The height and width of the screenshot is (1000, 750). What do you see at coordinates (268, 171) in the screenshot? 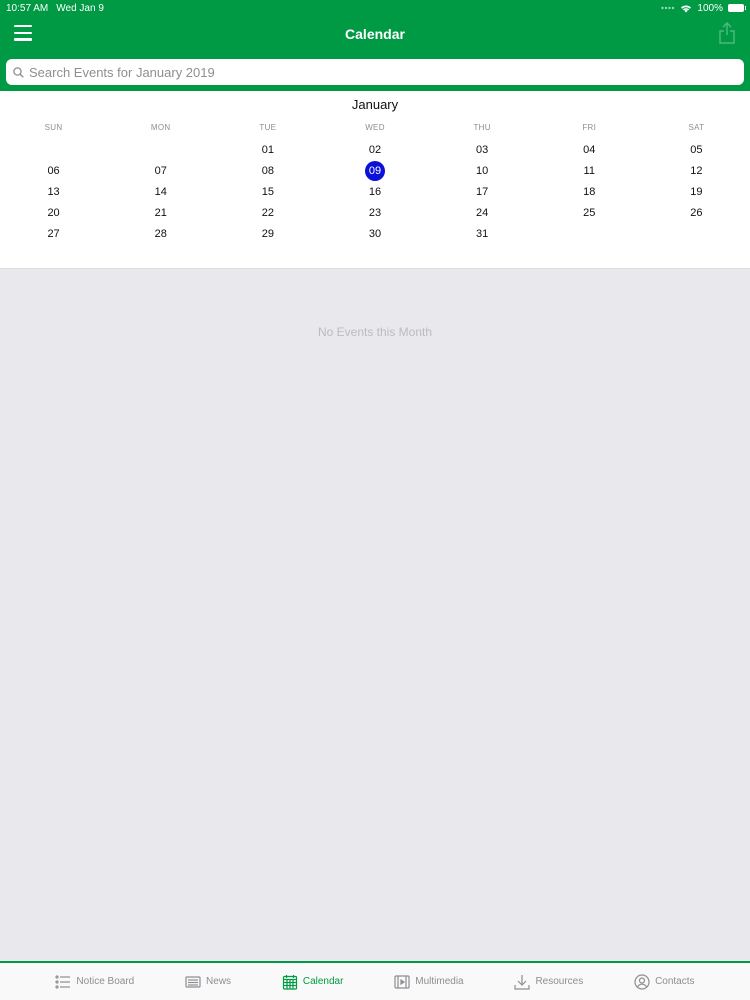
I see `day-cell: 08` at bounding box center [268, 171].